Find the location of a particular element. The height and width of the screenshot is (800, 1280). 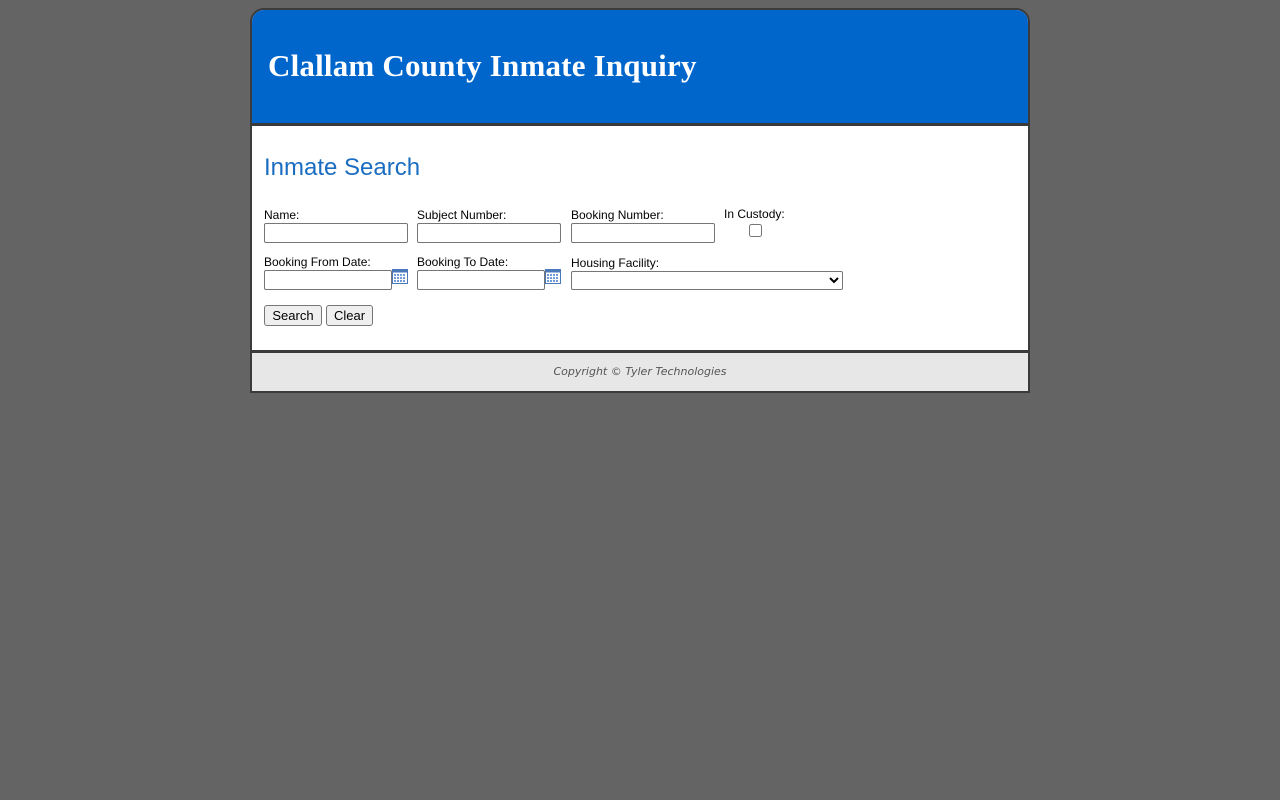

booking-to-date-label: Booking To Date: is located at coordinates (463, 262).